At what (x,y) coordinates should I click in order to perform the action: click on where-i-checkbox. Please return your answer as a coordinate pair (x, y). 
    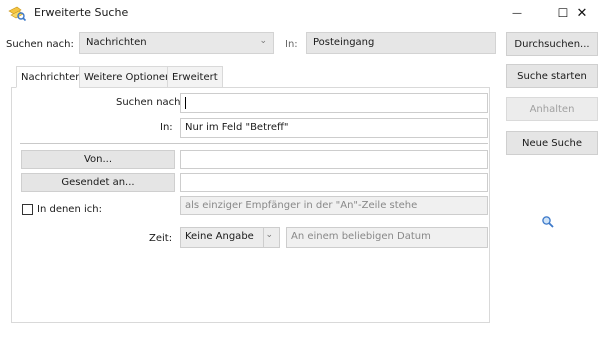
    Looking at the image, I should click on (27, 209).